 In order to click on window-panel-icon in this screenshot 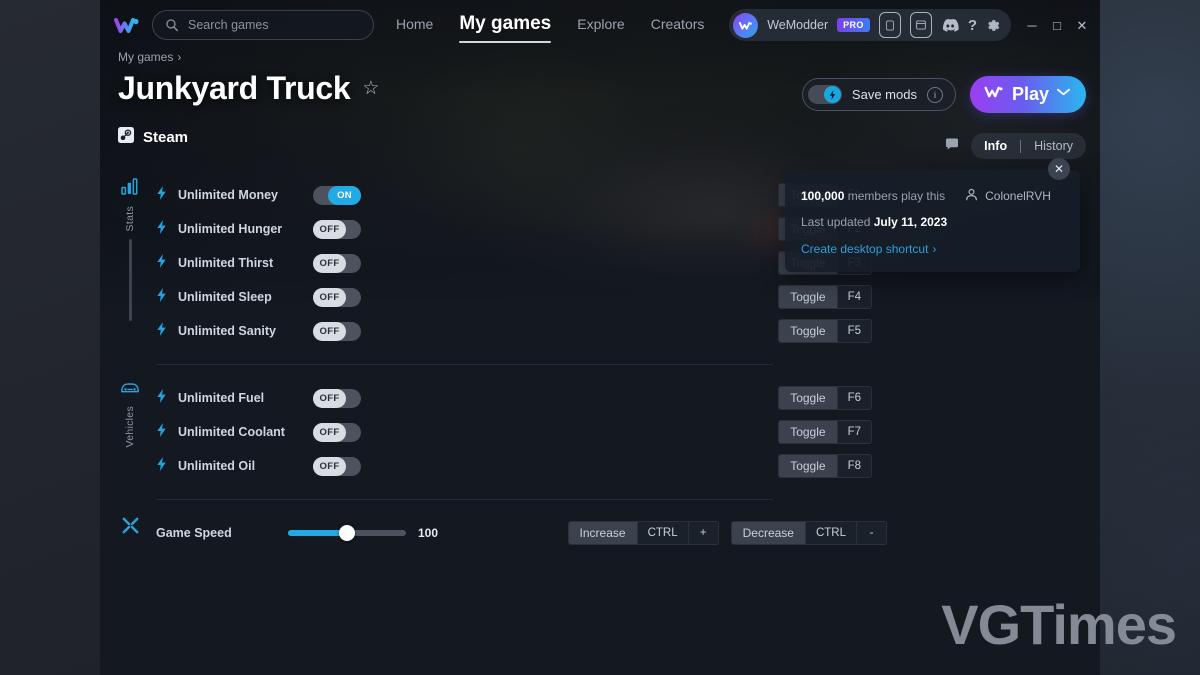, I will do `click(920, 25)`.